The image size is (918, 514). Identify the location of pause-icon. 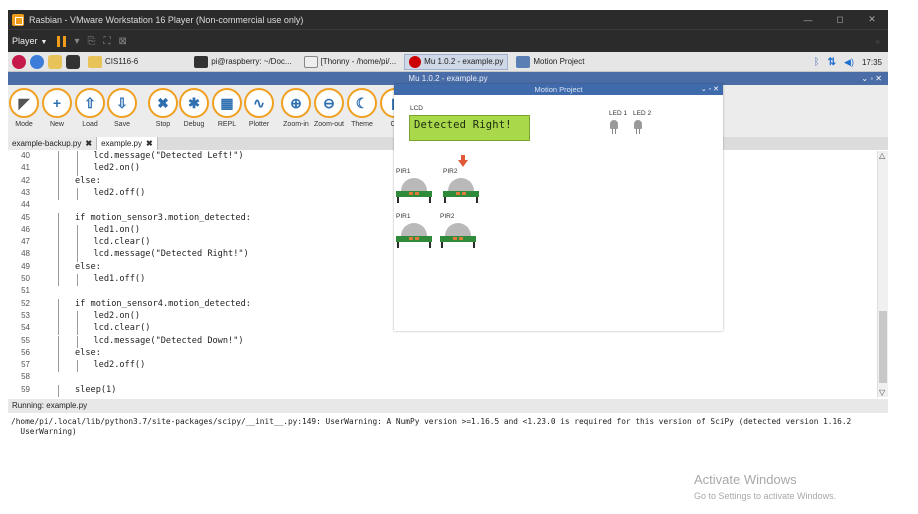
(62, 41).